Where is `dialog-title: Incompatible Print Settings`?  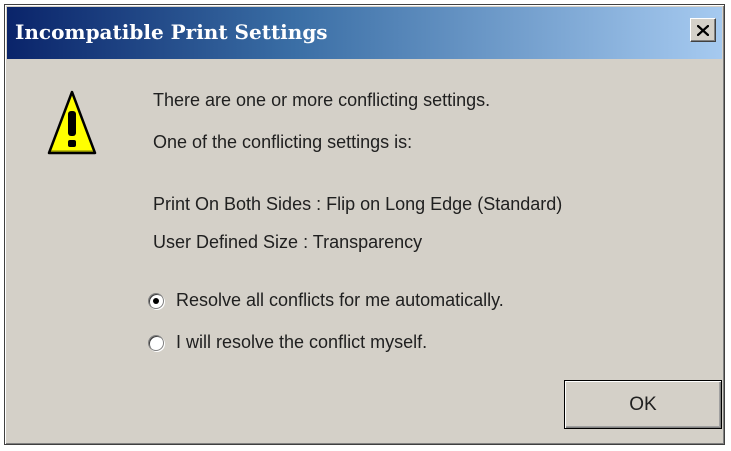 dialog-title: Incompatible Print Settings is located at coordinates (171, 32).